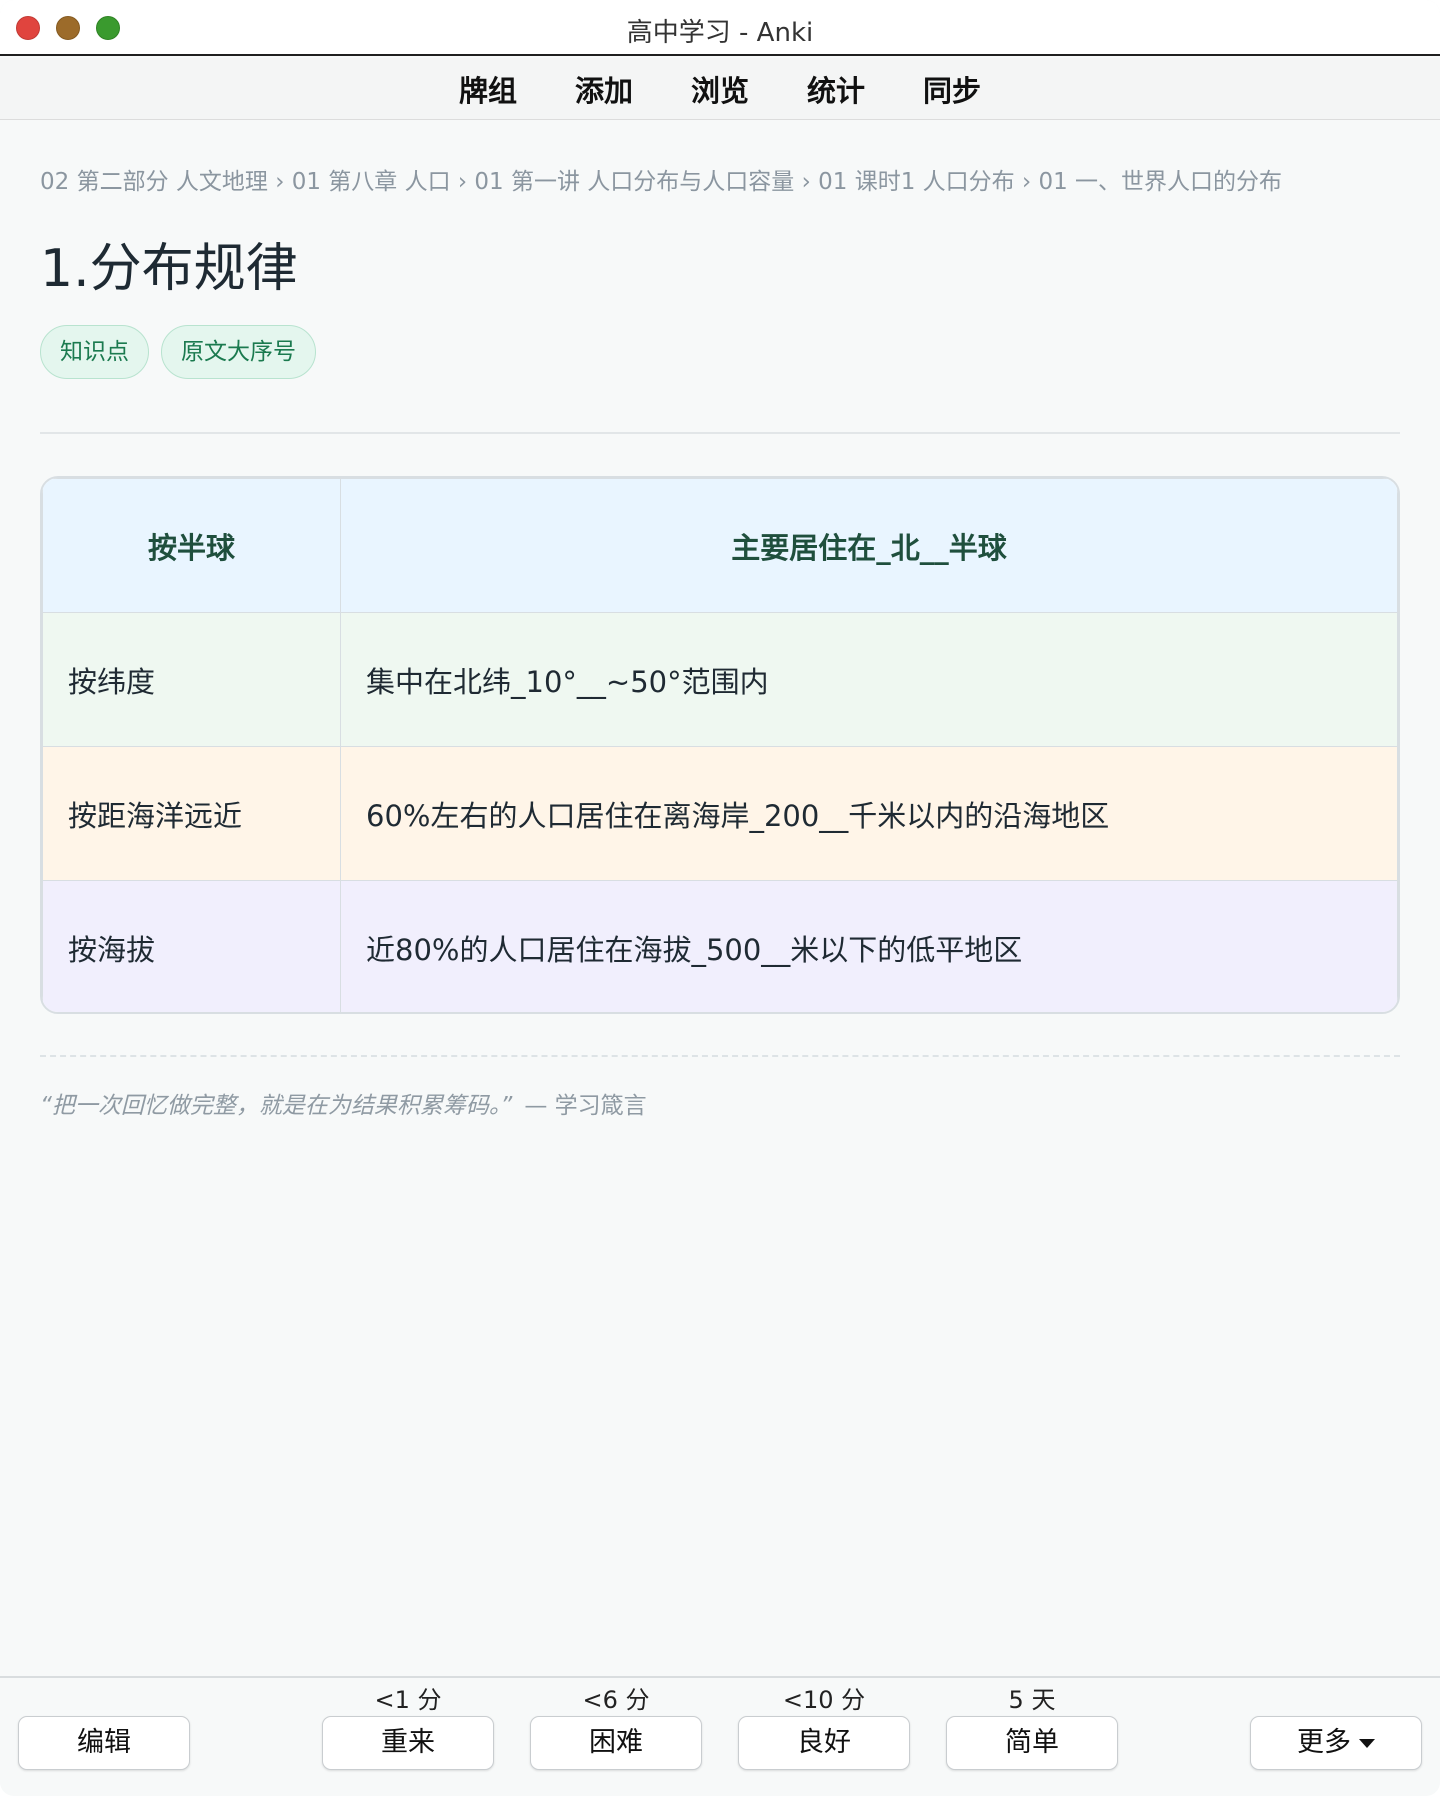 The width and height of the screenshot is (1440, 1796). What do you see at coordinates (94, 352) in the screenshot?
I see `tag-knowledge-point: 知识点` at bounding box center [94, 352].